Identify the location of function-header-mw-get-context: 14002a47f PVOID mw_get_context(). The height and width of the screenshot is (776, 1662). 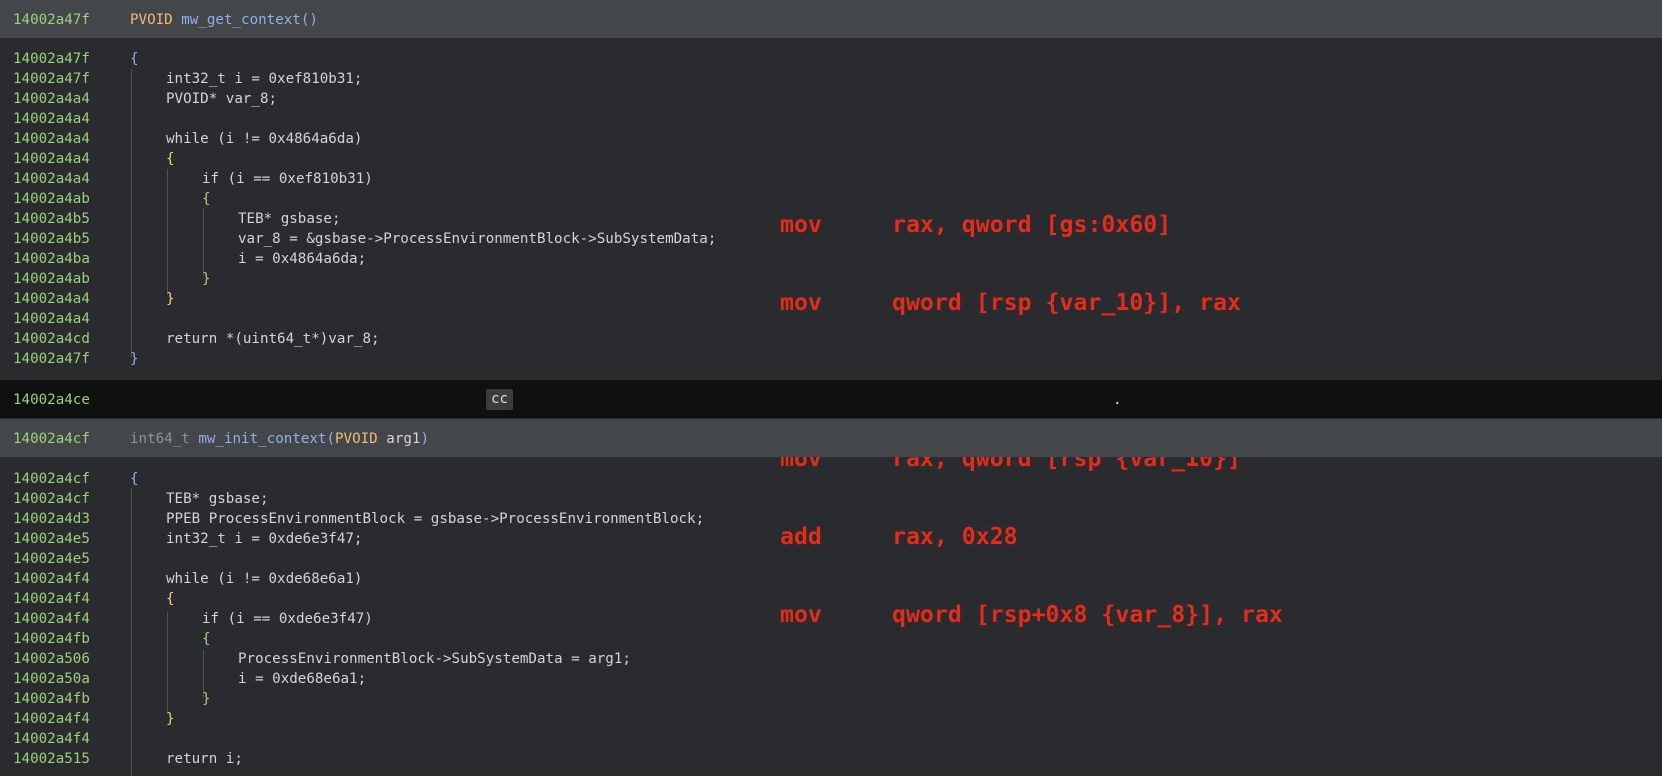
(831, 19).